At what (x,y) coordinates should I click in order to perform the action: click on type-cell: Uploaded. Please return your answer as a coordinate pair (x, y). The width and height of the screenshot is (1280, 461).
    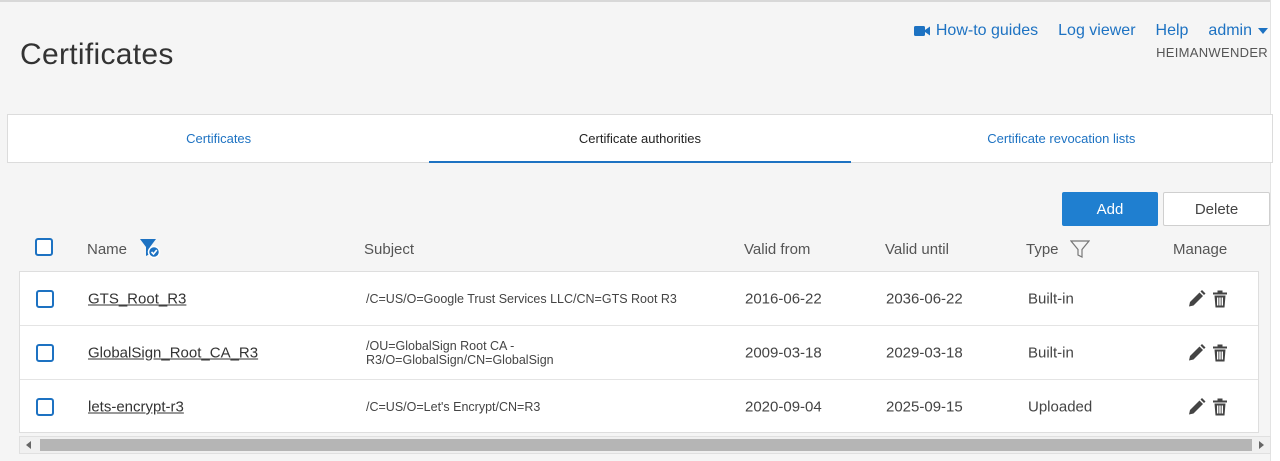
    Looking at the image, I should click on (1060, 407).